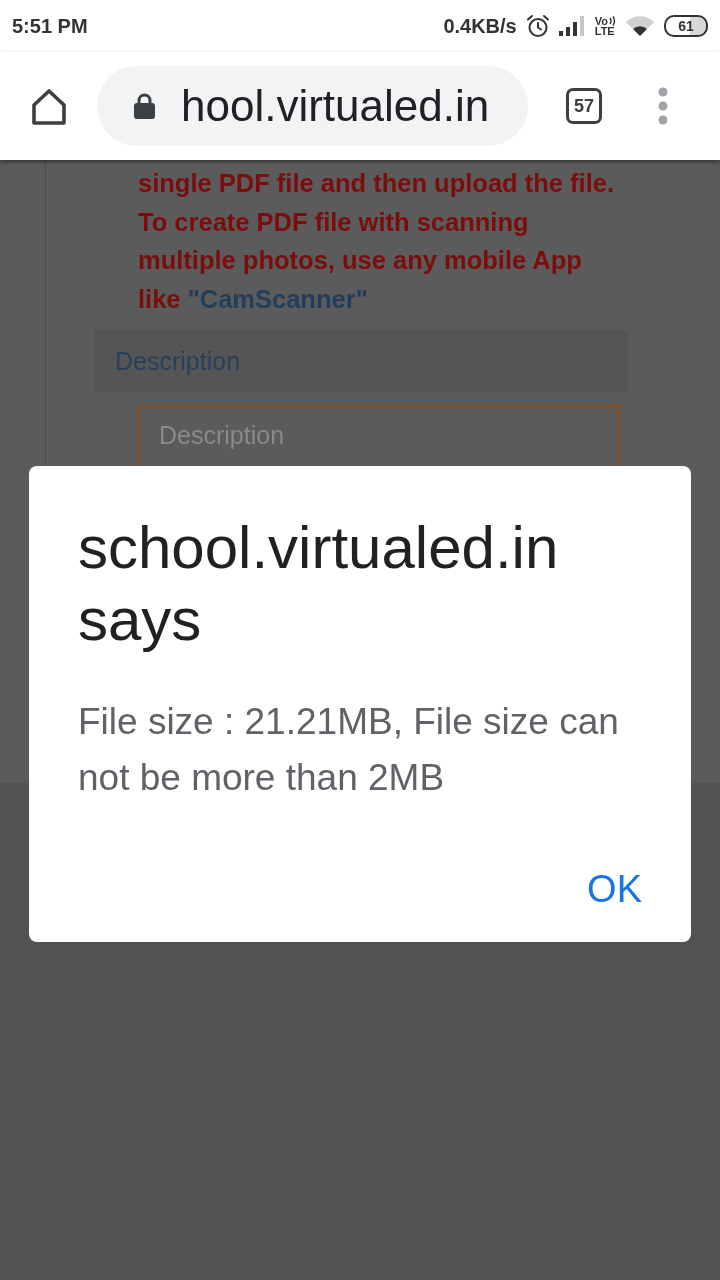 Image resolution: width=720 pixels, height=1280 pixels. Describe the element at coordinates (601, 21) in the screenshot. I see `volte-label: Vo` at that location.